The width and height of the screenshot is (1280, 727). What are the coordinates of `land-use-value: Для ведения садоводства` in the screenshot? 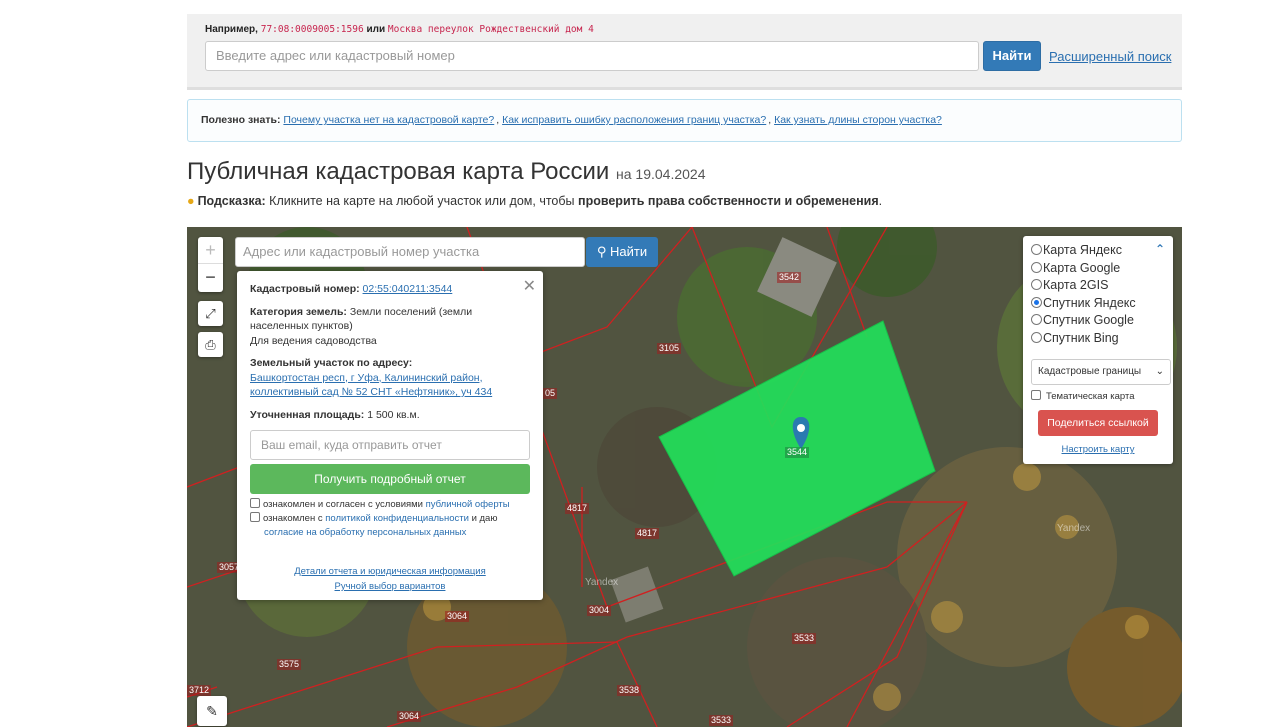 It's located at (313, 340).